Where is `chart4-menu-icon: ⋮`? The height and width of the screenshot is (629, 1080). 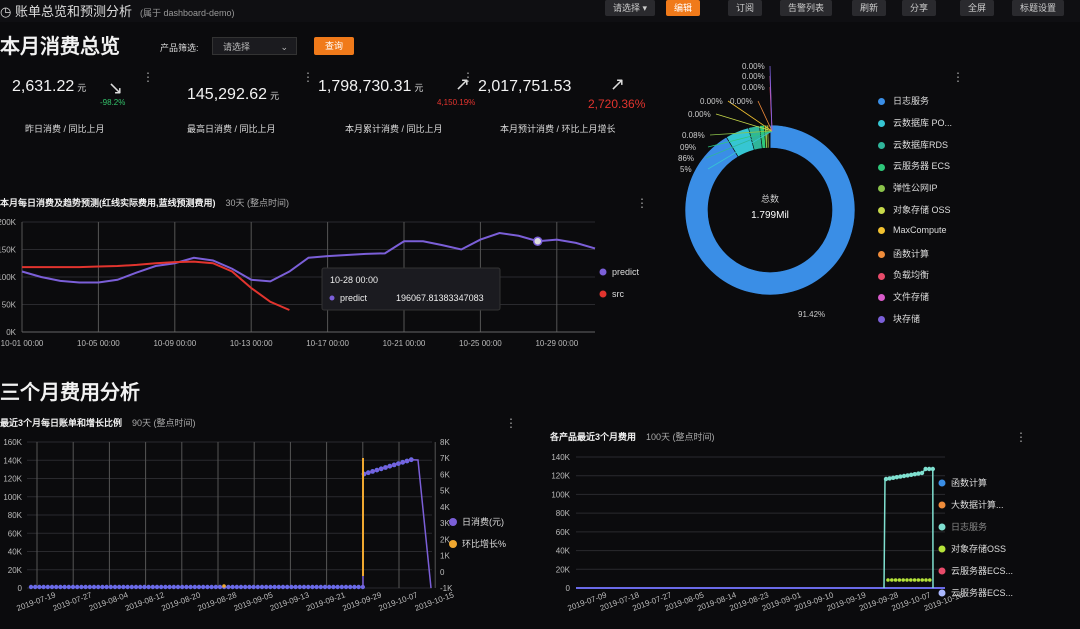
chart4-menu-icon: ⋮ is located at coordinates (1021, 437).